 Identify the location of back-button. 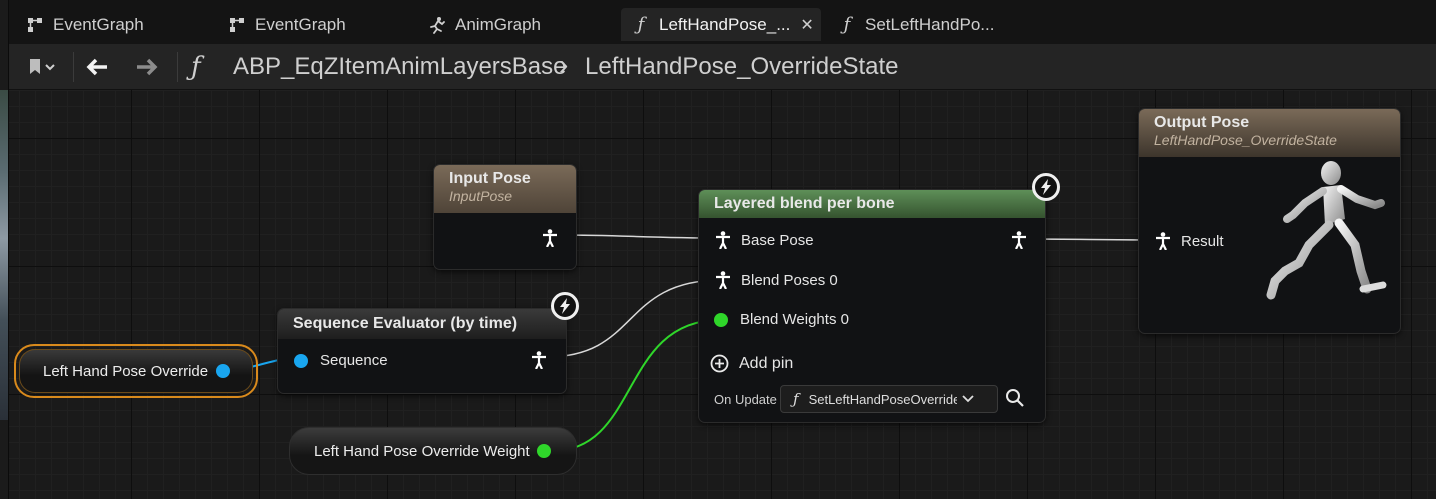
(97, 67).